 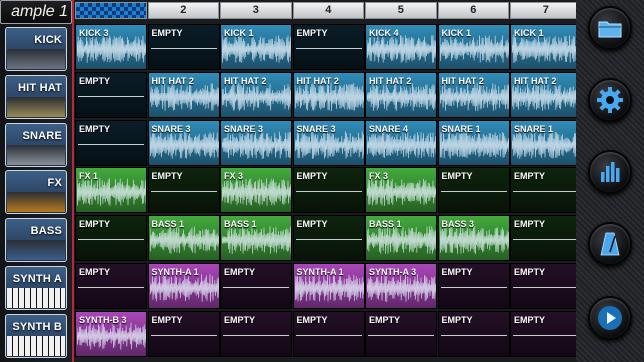 I want to click on column-header-5: 5, so click(x=401, y=10).